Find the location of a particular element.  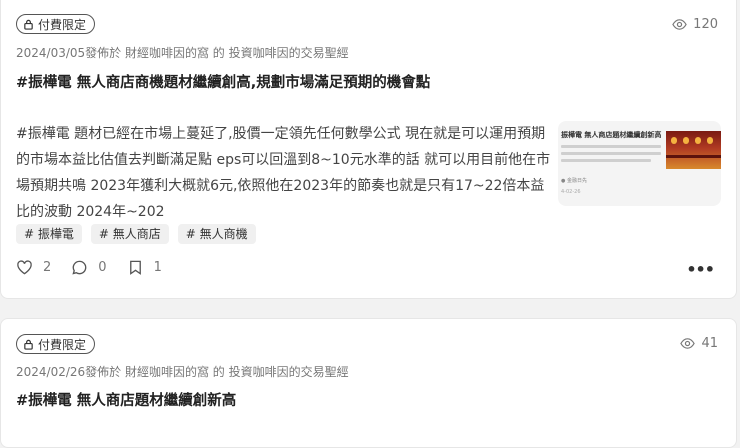

post-meta: 2024/02/26發佈於 財經咖啡因的窩 的 投資咖啡因的交易聖經 is located at coordinates (182, 372).